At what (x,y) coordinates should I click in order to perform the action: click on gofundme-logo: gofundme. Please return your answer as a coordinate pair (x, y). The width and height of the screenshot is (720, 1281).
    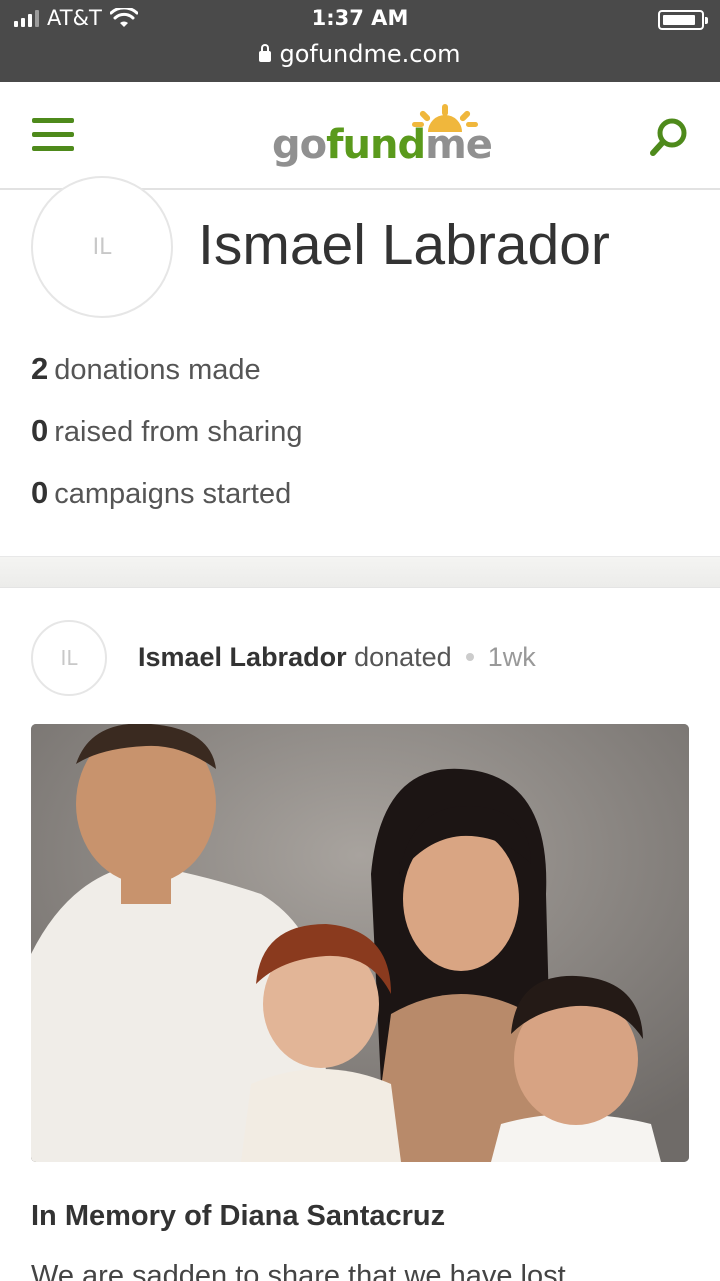
    Looking at the image, I should click on (381, 137).